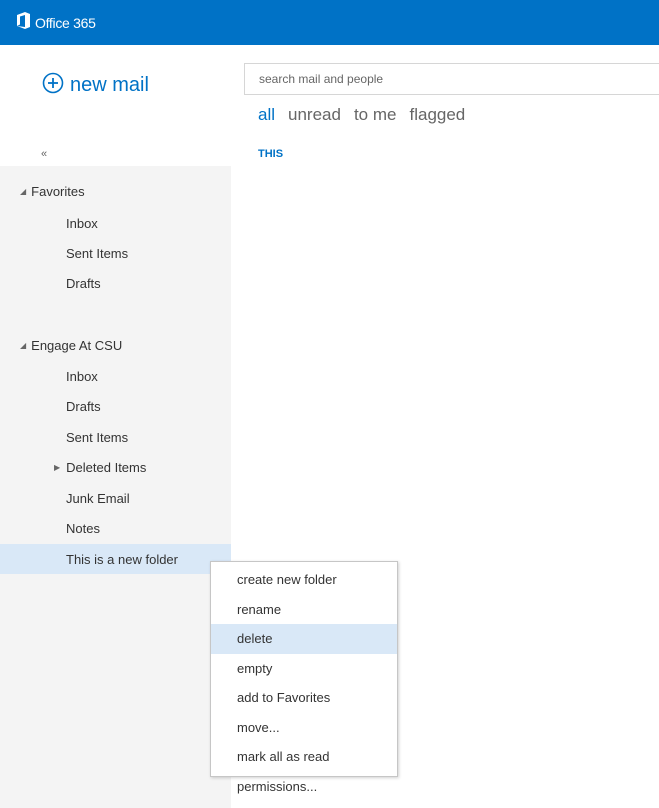 The width and height of the screenshot is (659, 808). I want to click on favorites-label: Favorites, so click(58, 191).